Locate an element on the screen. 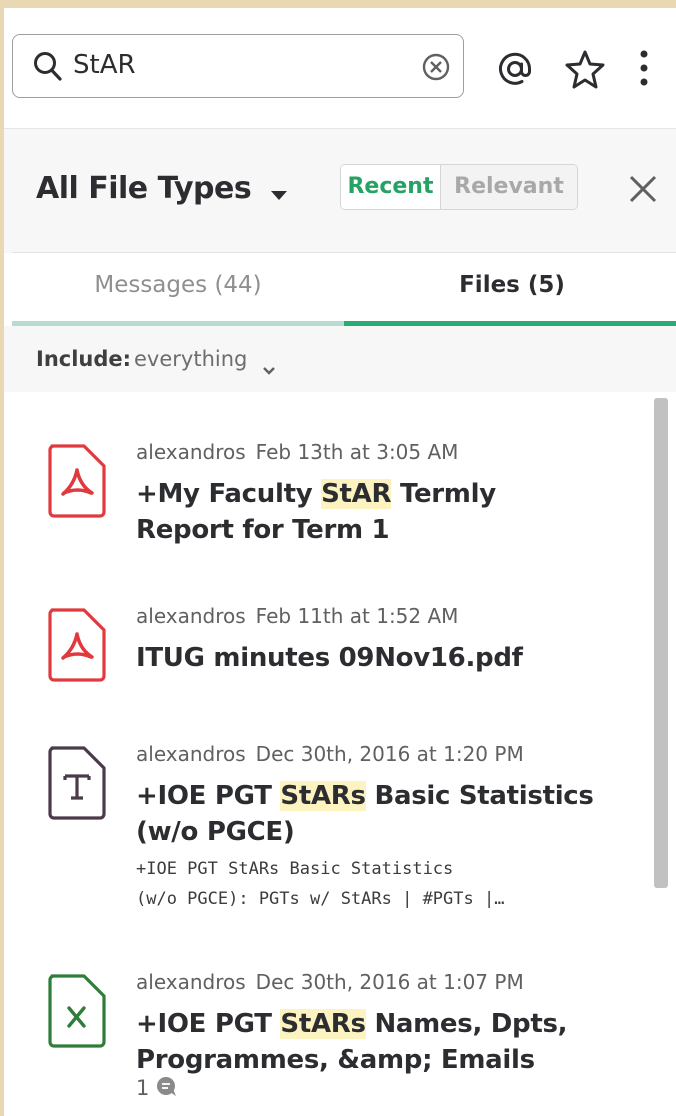  files-header: All File Types Recent Relevant is located at coordinates (340, 190).